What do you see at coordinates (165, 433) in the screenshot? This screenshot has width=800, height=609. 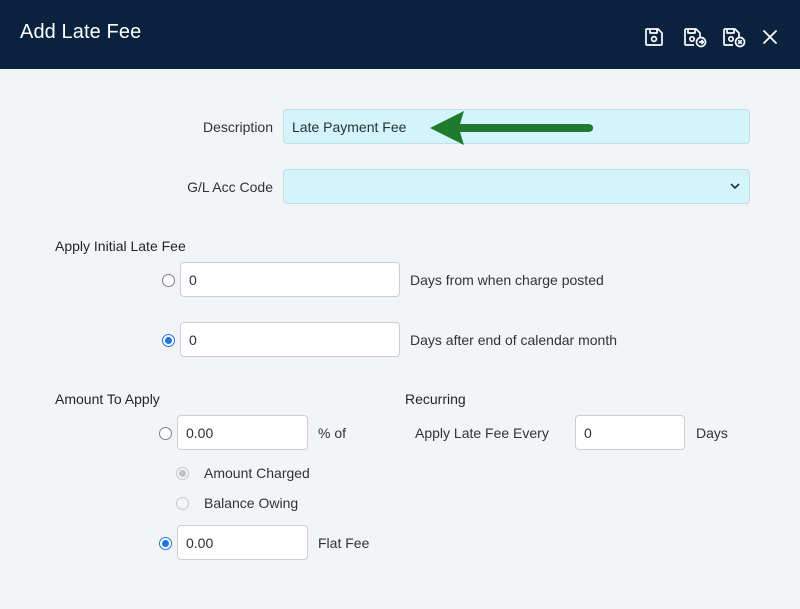 I see `percent-radio` at bounding box center [165, 433].